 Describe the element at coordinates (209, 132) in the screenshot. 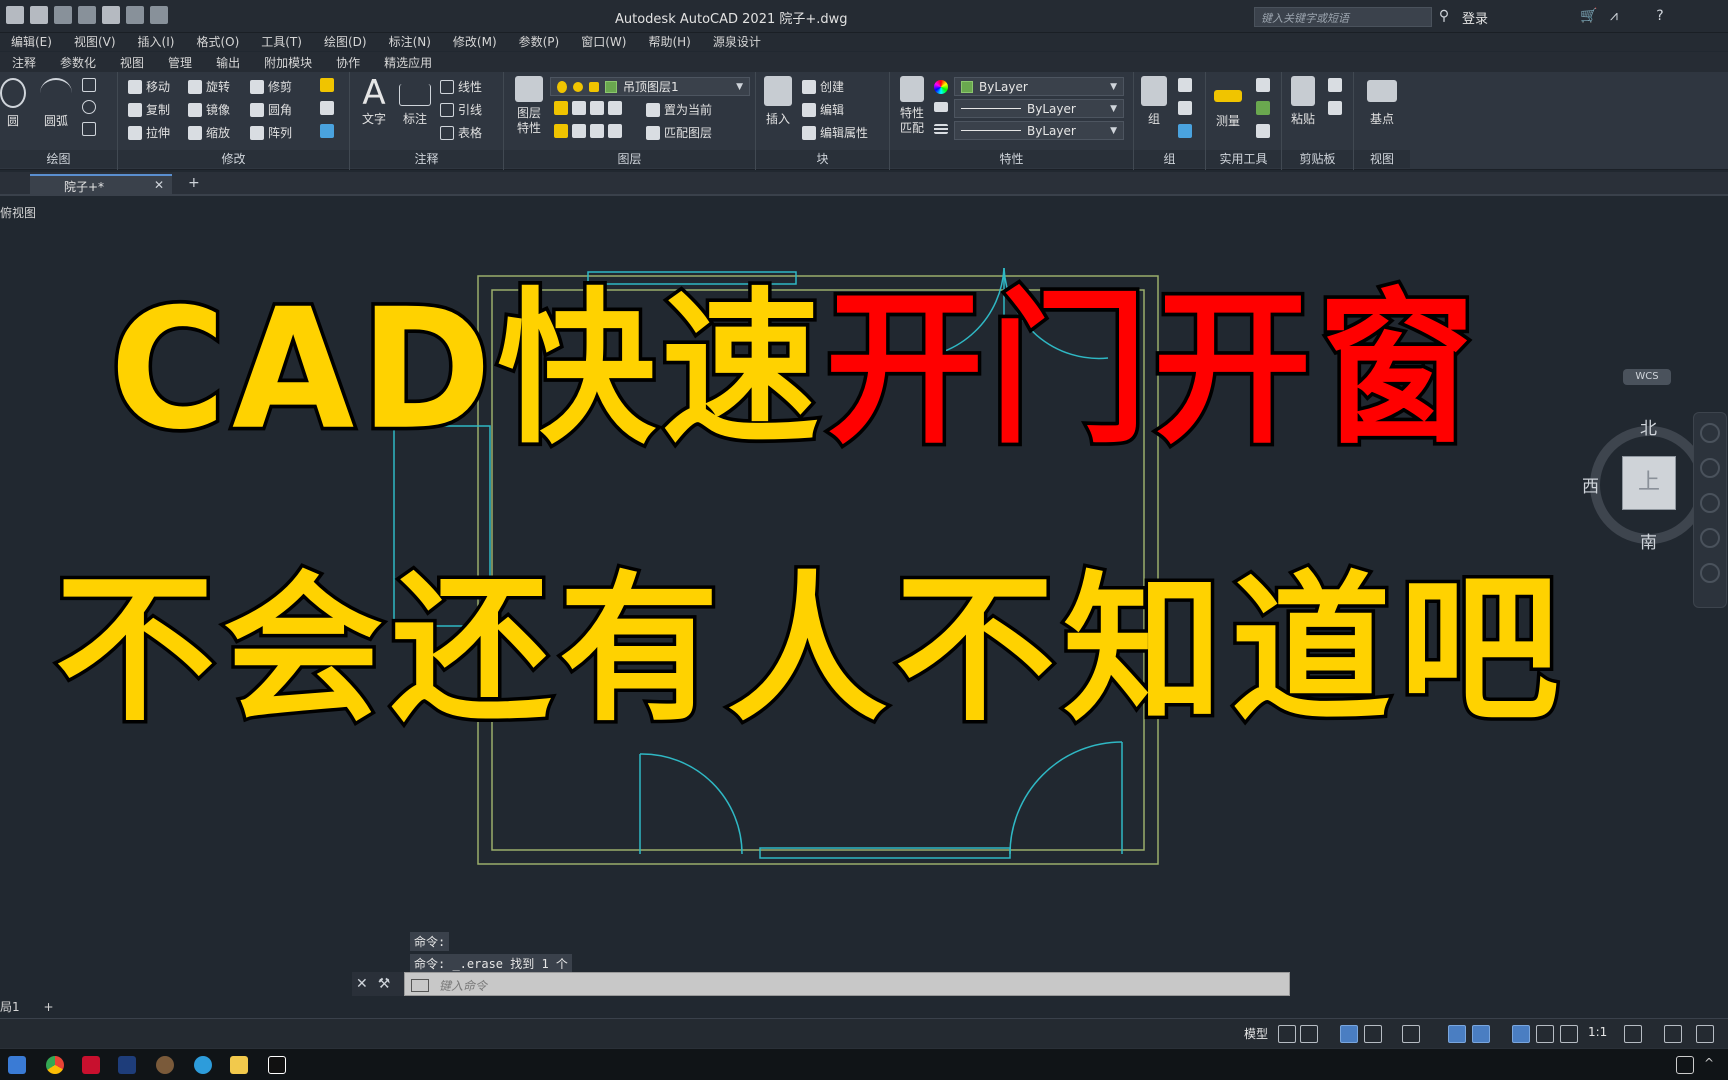

I see `scale-button: 缩放` at that location.